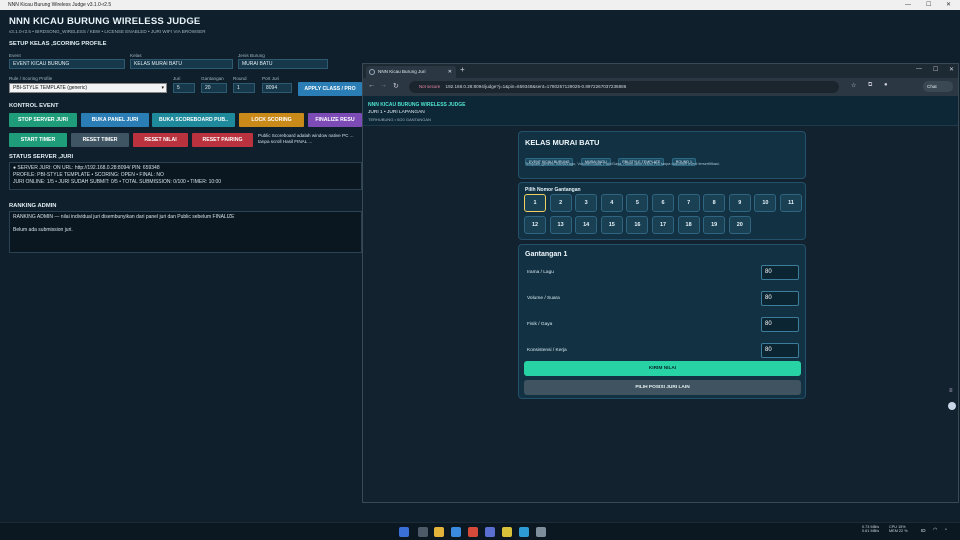  I want to click on criteria-label: Konsistensi / Kerja, so click(547, 350).